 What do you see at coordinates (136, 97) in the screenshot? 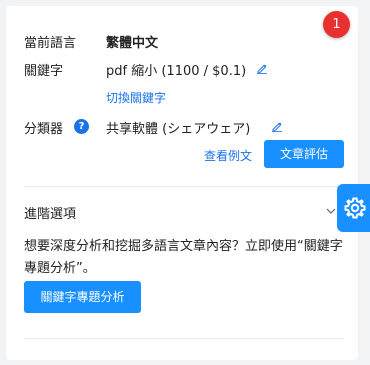
I see `switch-keyword-link: 切換關鍵字` at bounding box center [136, 97].